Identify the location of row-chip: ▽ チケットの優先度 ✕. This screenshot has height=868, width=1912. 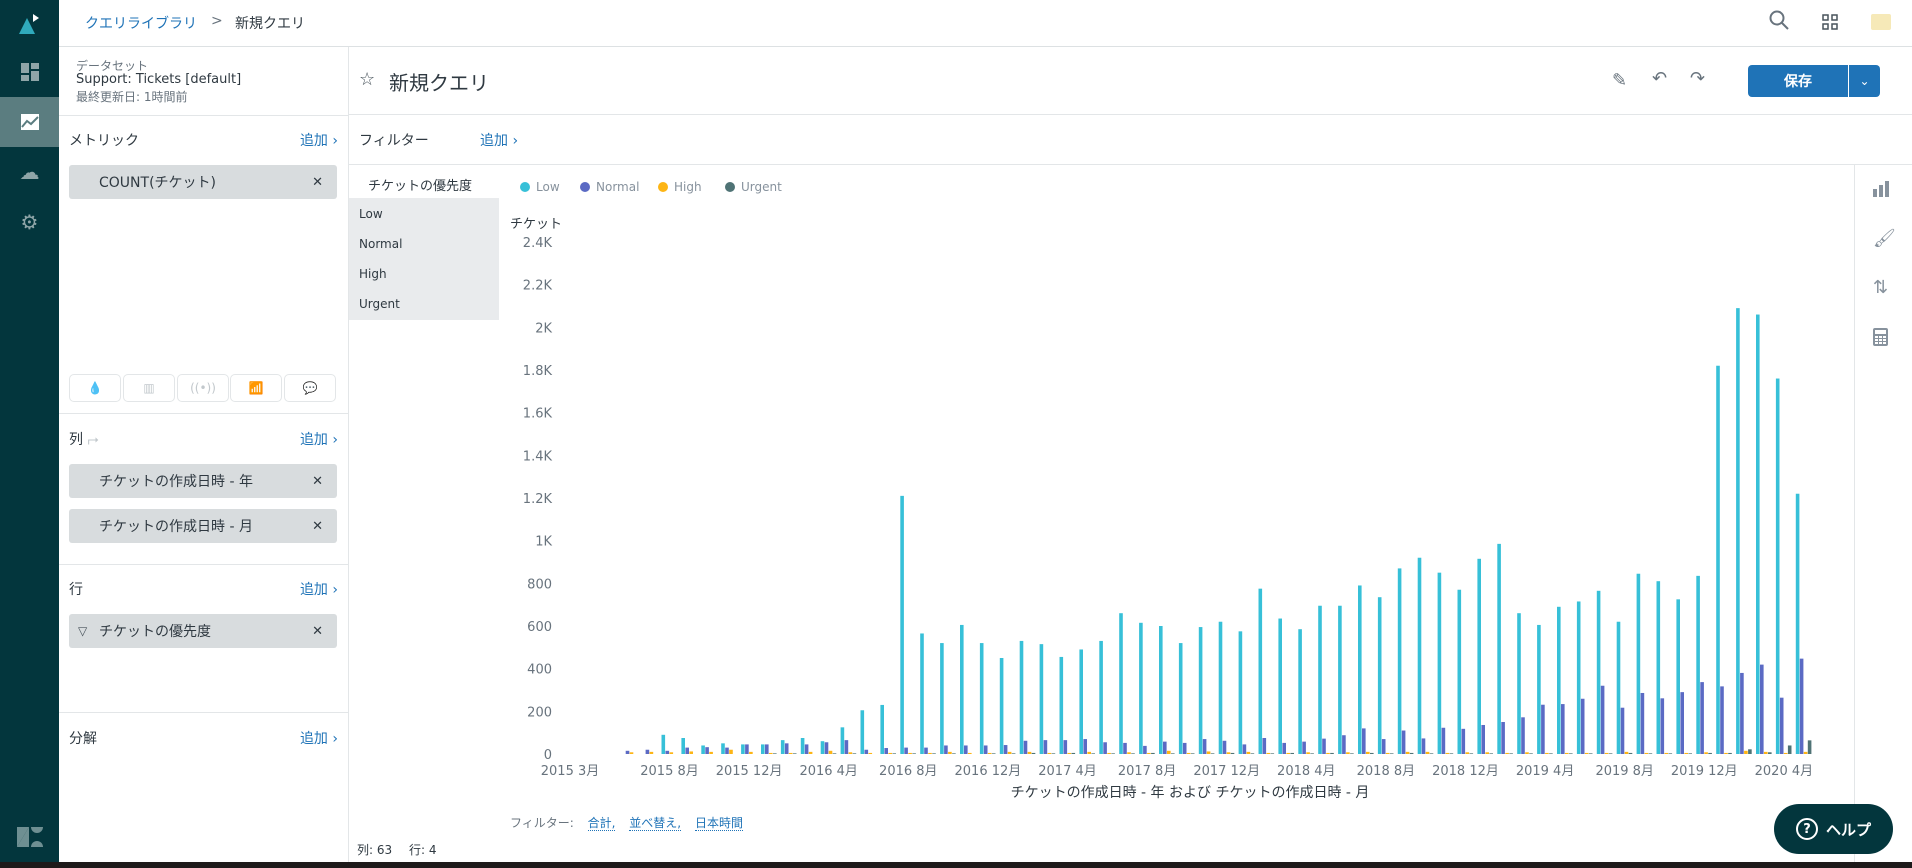
(203, 631).